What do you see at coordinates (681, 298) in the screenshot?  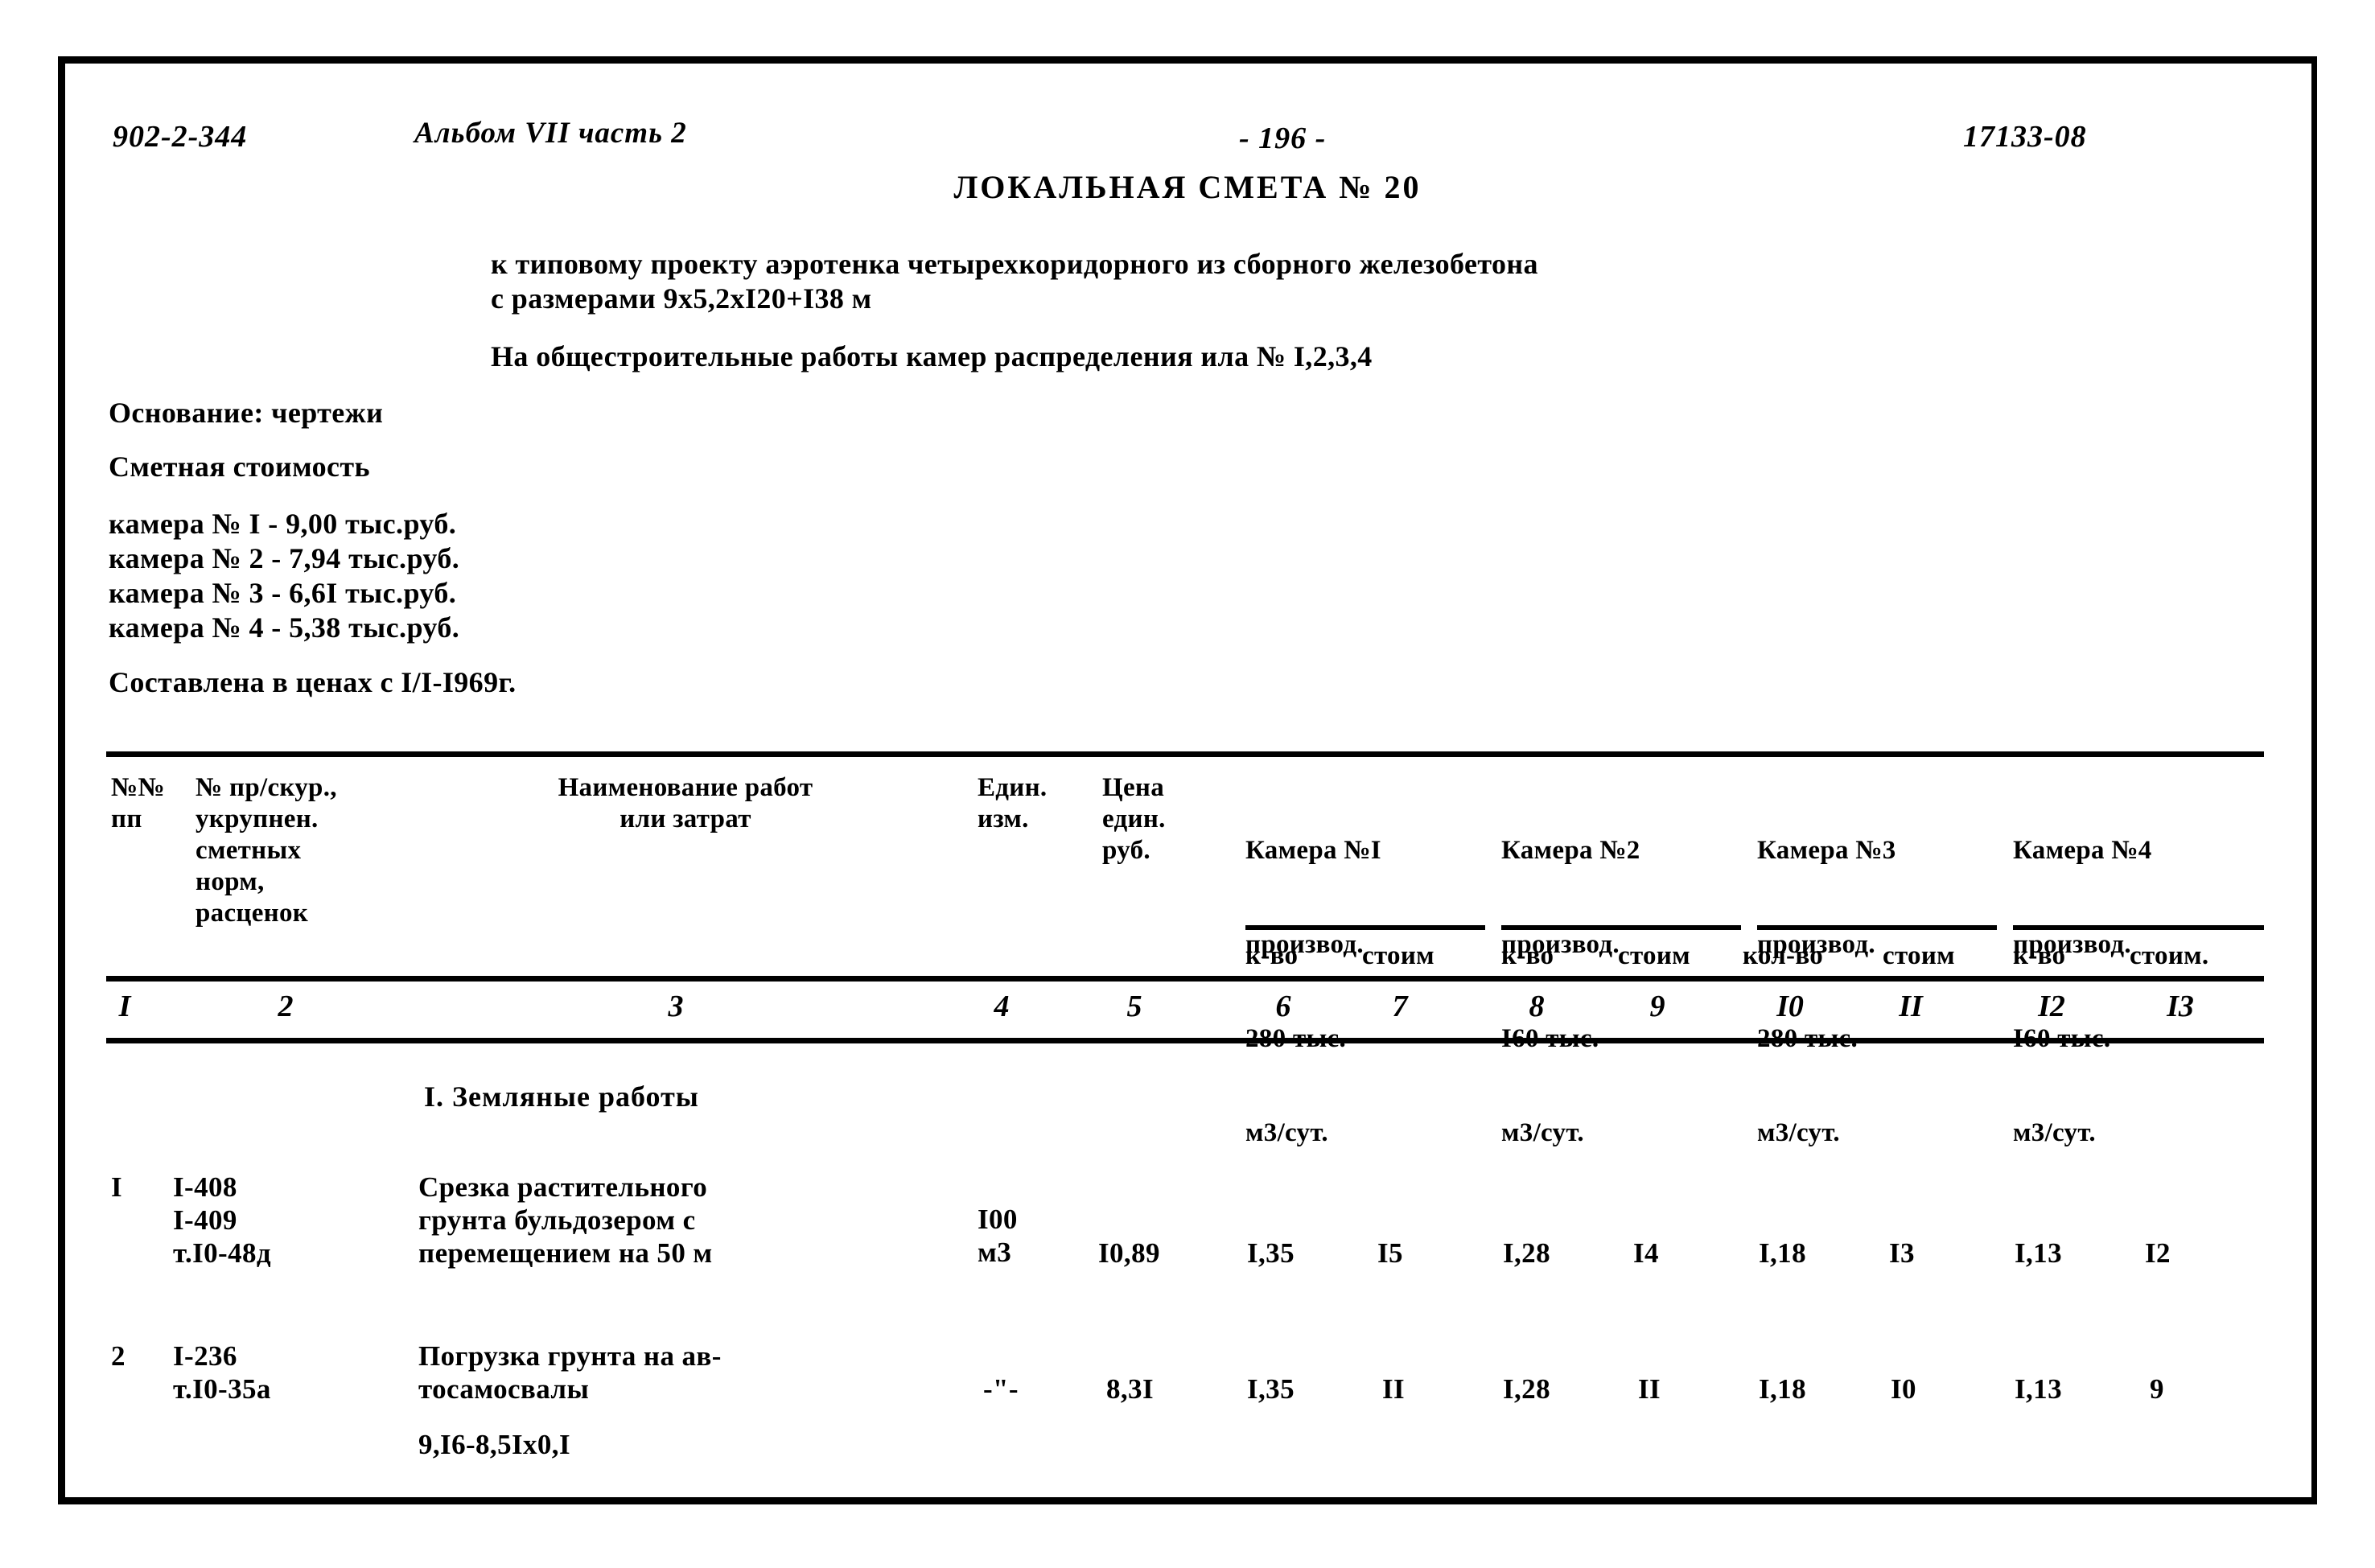 I see `project-line-2: с размерами 9х5,2хI20+I38 м` at bounding box center [681, 298].